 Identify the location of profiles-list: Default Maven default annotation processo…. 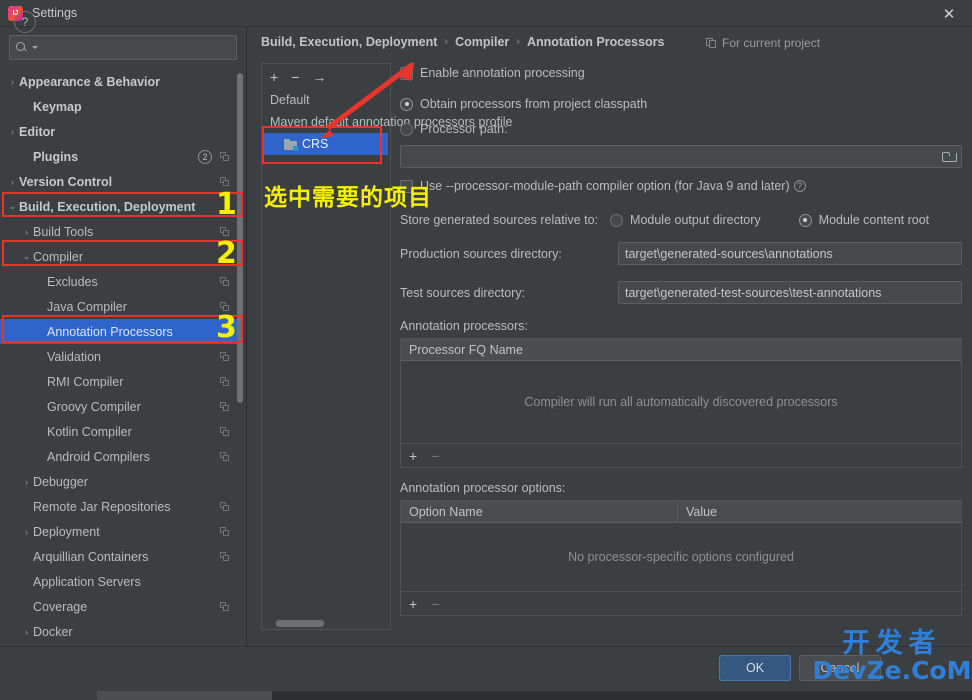
(387, 122).